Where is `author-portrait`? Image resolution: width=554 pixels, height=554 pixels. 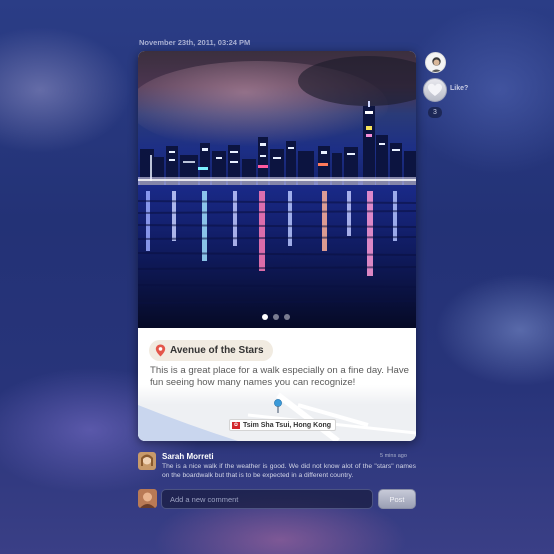 author-portrait is located at coordinates (436, 64).